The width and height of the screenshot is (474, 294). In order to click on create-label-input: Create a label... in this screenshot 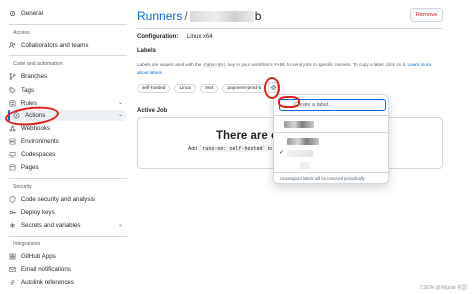, I will do `click(332, 105)`.